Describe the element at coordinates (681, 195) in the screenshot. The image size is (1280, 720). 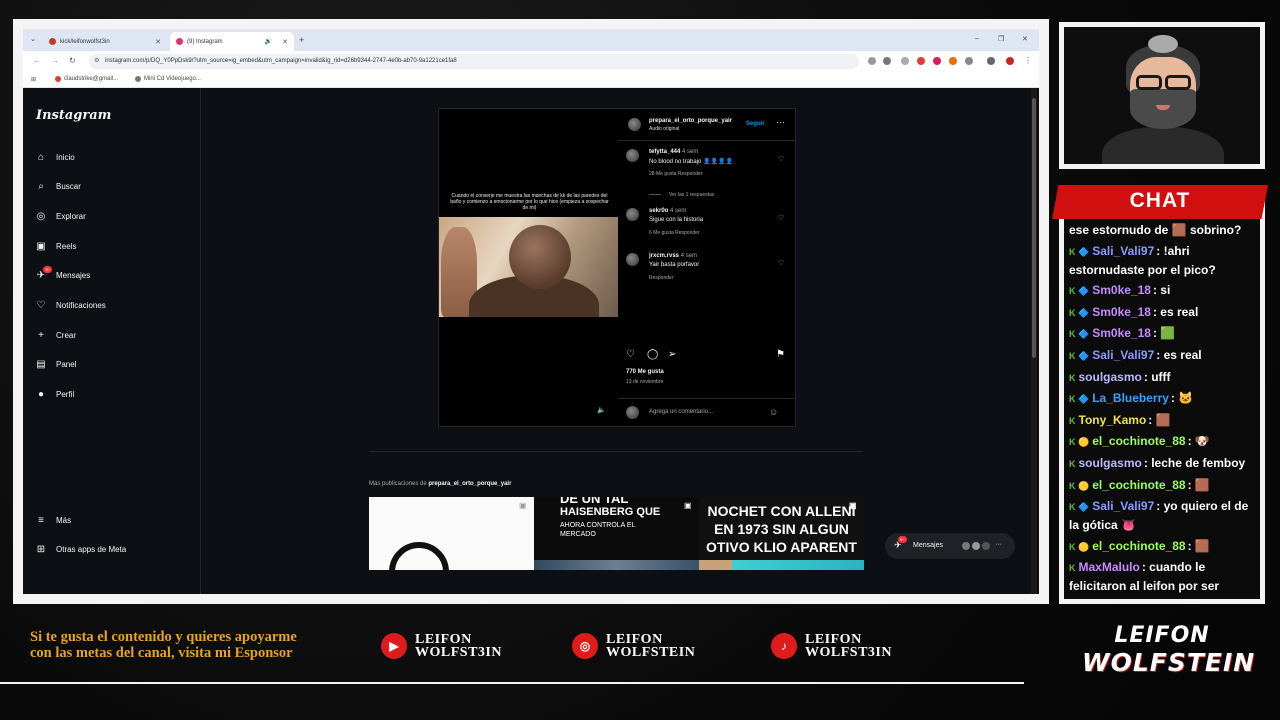
I see `view-replies-link: Ver las 1 respuestas` at that location.